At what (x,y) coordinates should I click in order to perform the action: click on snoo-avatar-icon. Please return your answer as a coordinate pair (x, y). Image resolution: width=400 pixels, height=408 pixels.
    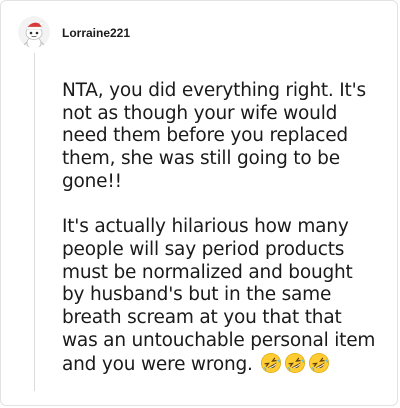
    Looking at the image, I should click on (34, 32).